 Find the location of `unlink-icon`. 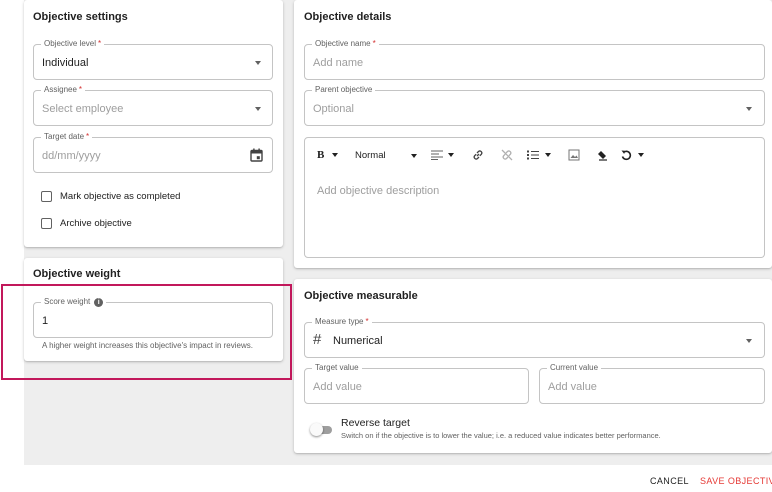

unlink-icon is located at coordinates (507, 155).